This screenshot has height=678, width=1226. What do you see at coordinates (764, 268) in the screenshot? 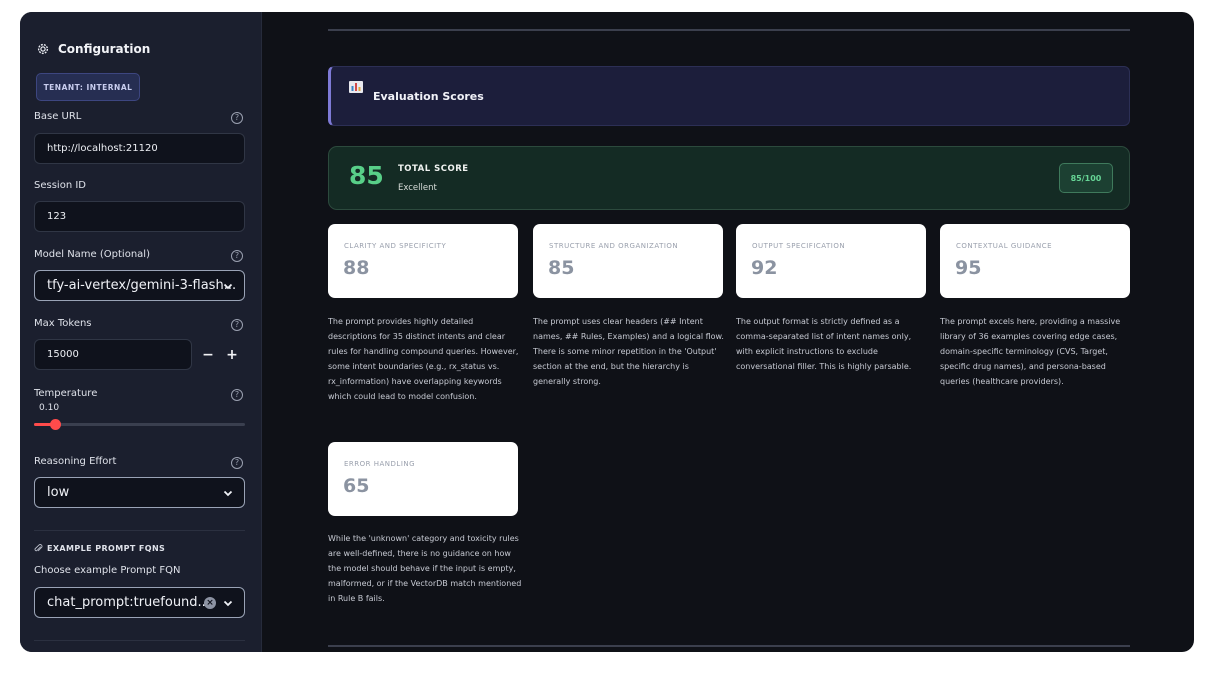
I see `score-card-value: 92` at bounding box center [764, 268].